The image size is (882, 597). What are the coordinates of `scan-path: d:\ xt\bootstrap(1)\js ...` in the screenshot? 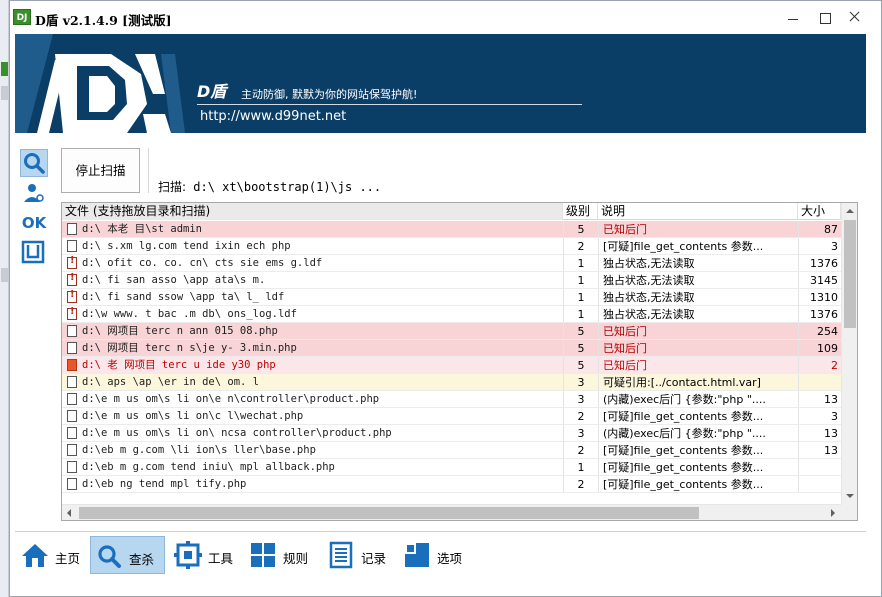 It's located at (287, 187).